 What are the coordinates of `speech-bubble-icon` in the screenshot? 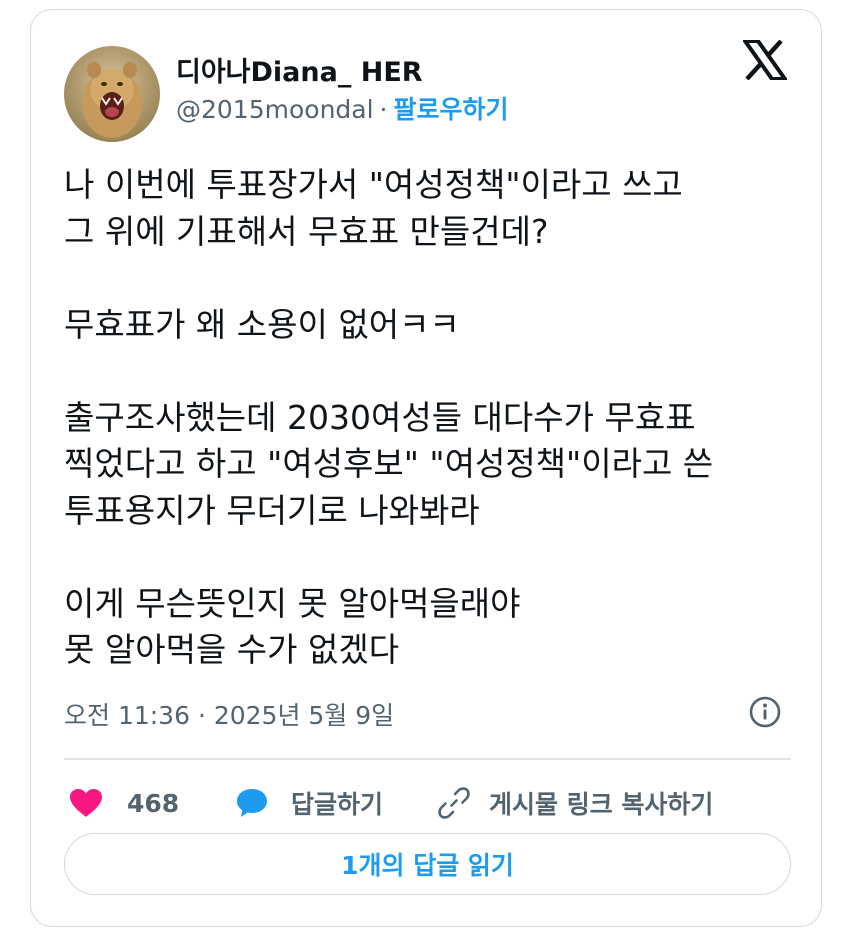 It's located at (252, 803).